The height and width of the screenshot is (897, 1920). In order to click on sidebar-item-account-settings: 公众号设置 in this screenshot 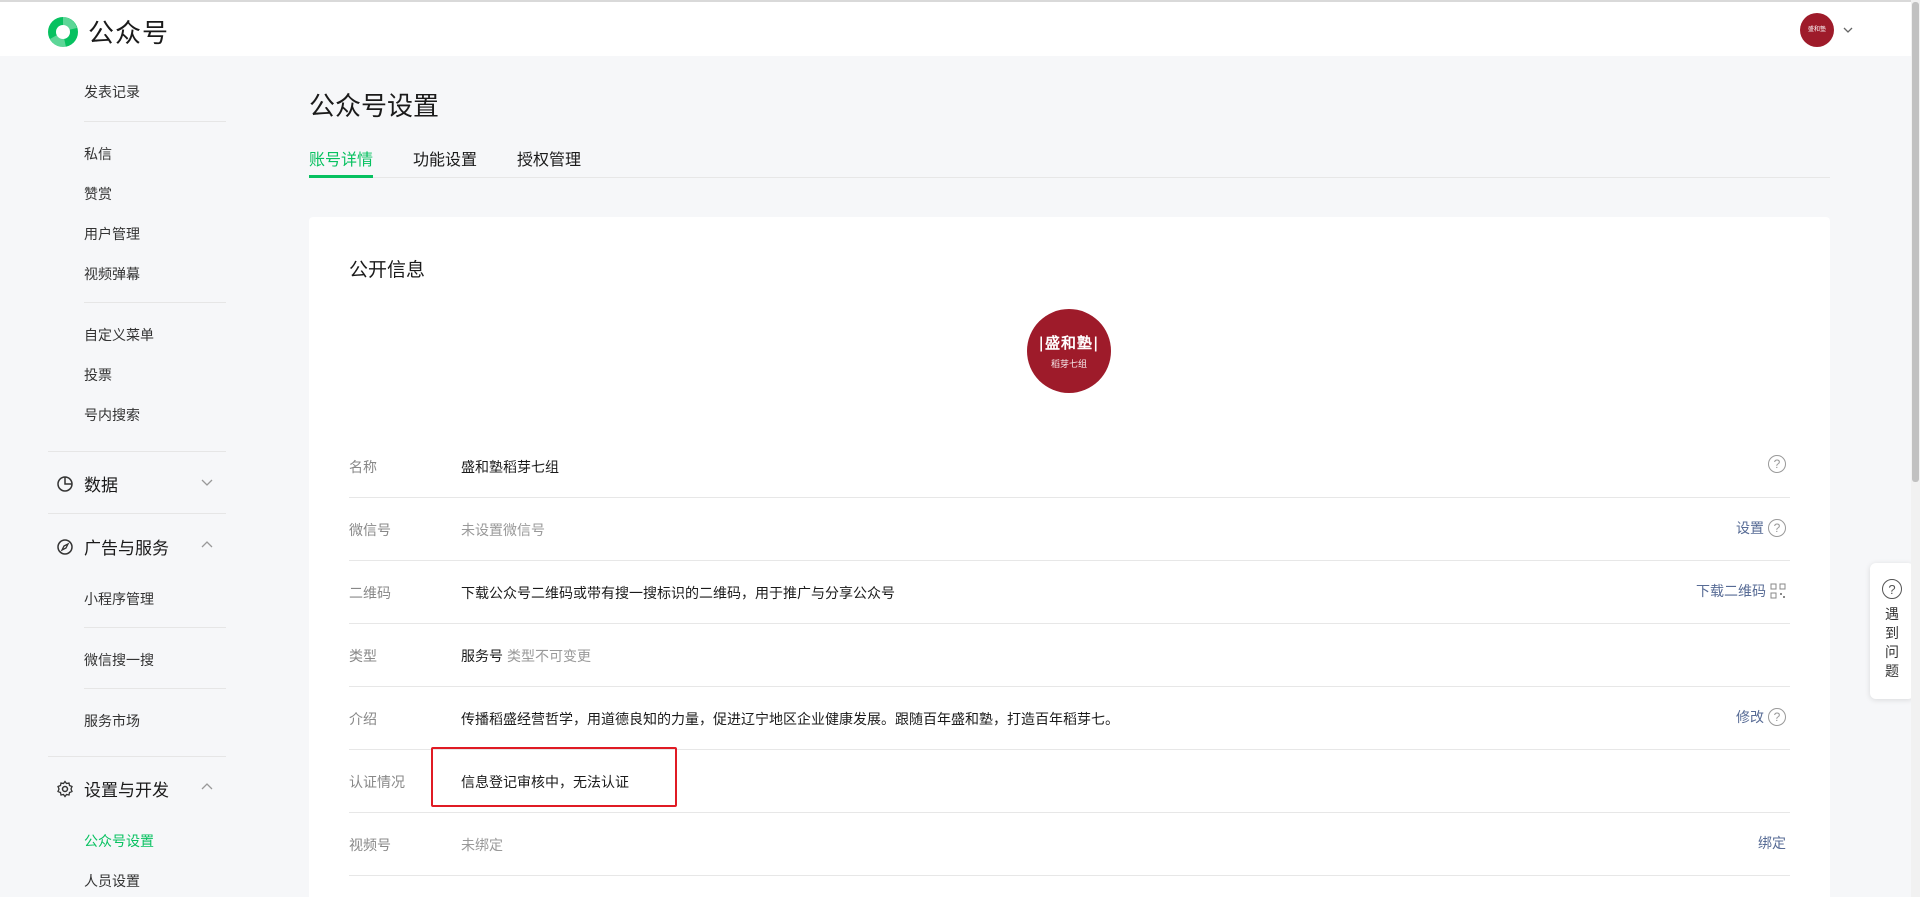, I will do `click(119, 841)`.